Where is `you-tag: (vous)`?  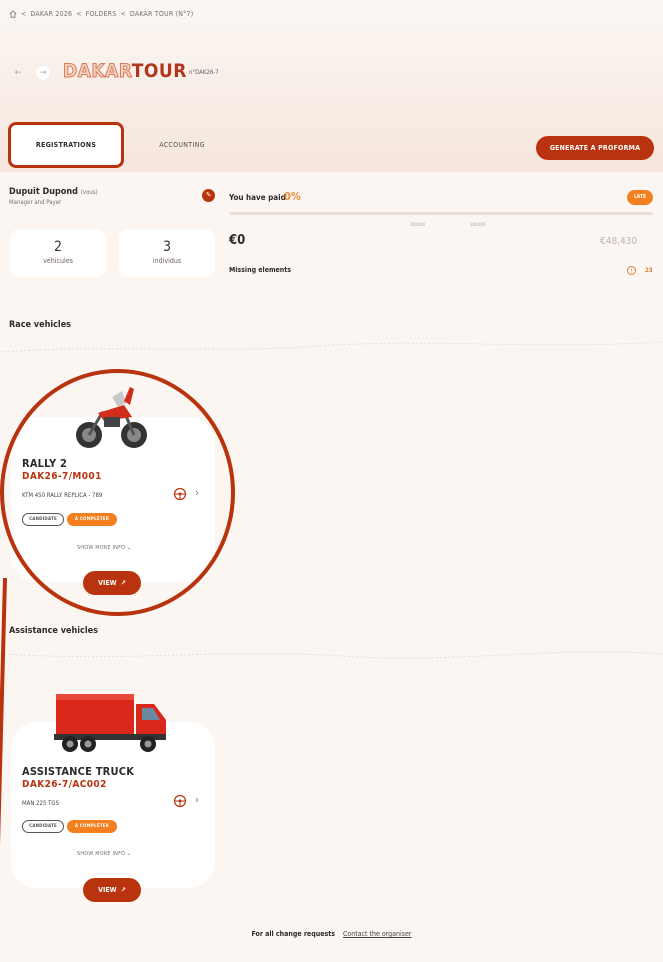 you-tag: (vous) is located at coordinates (89, 192).